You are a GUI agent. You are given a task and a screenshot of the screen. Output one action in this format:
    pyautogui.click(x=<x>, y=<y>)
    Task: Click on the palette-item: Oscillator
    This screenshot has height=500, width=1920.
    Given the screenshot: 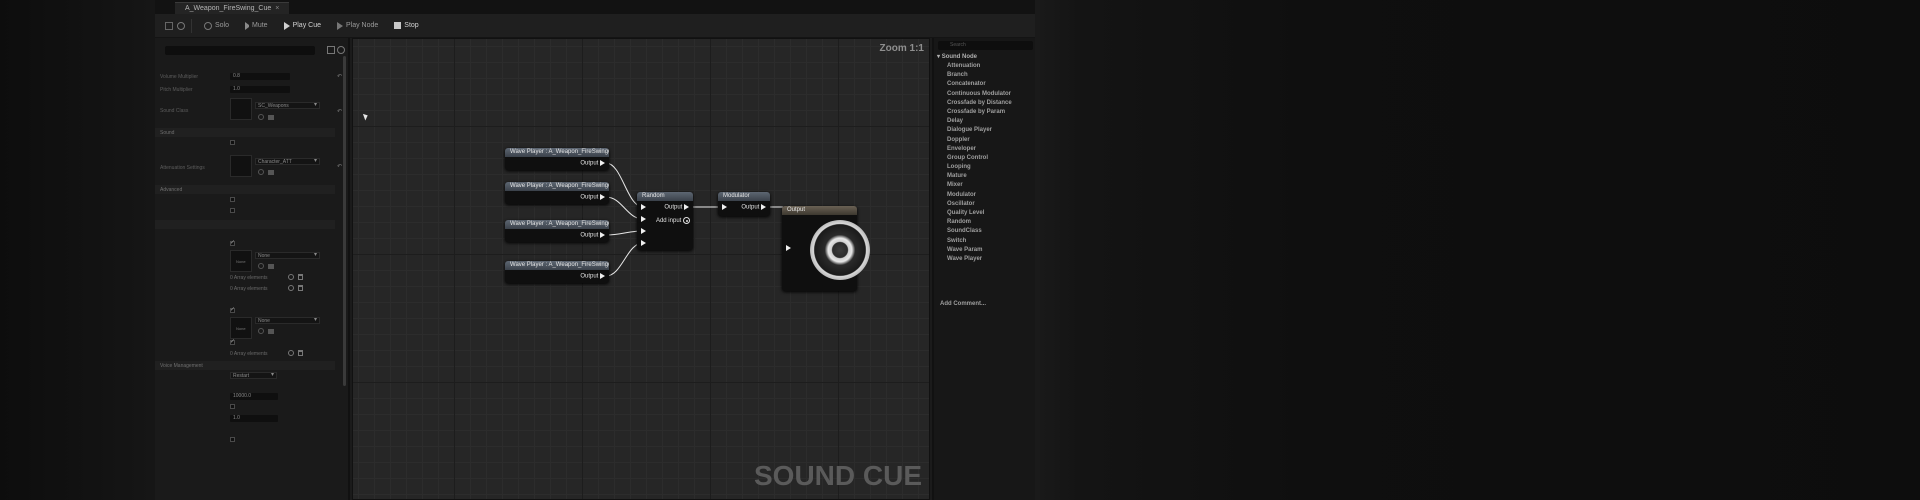 What is the action you would take?
    pyautogui.click(x=979, y=204)
    